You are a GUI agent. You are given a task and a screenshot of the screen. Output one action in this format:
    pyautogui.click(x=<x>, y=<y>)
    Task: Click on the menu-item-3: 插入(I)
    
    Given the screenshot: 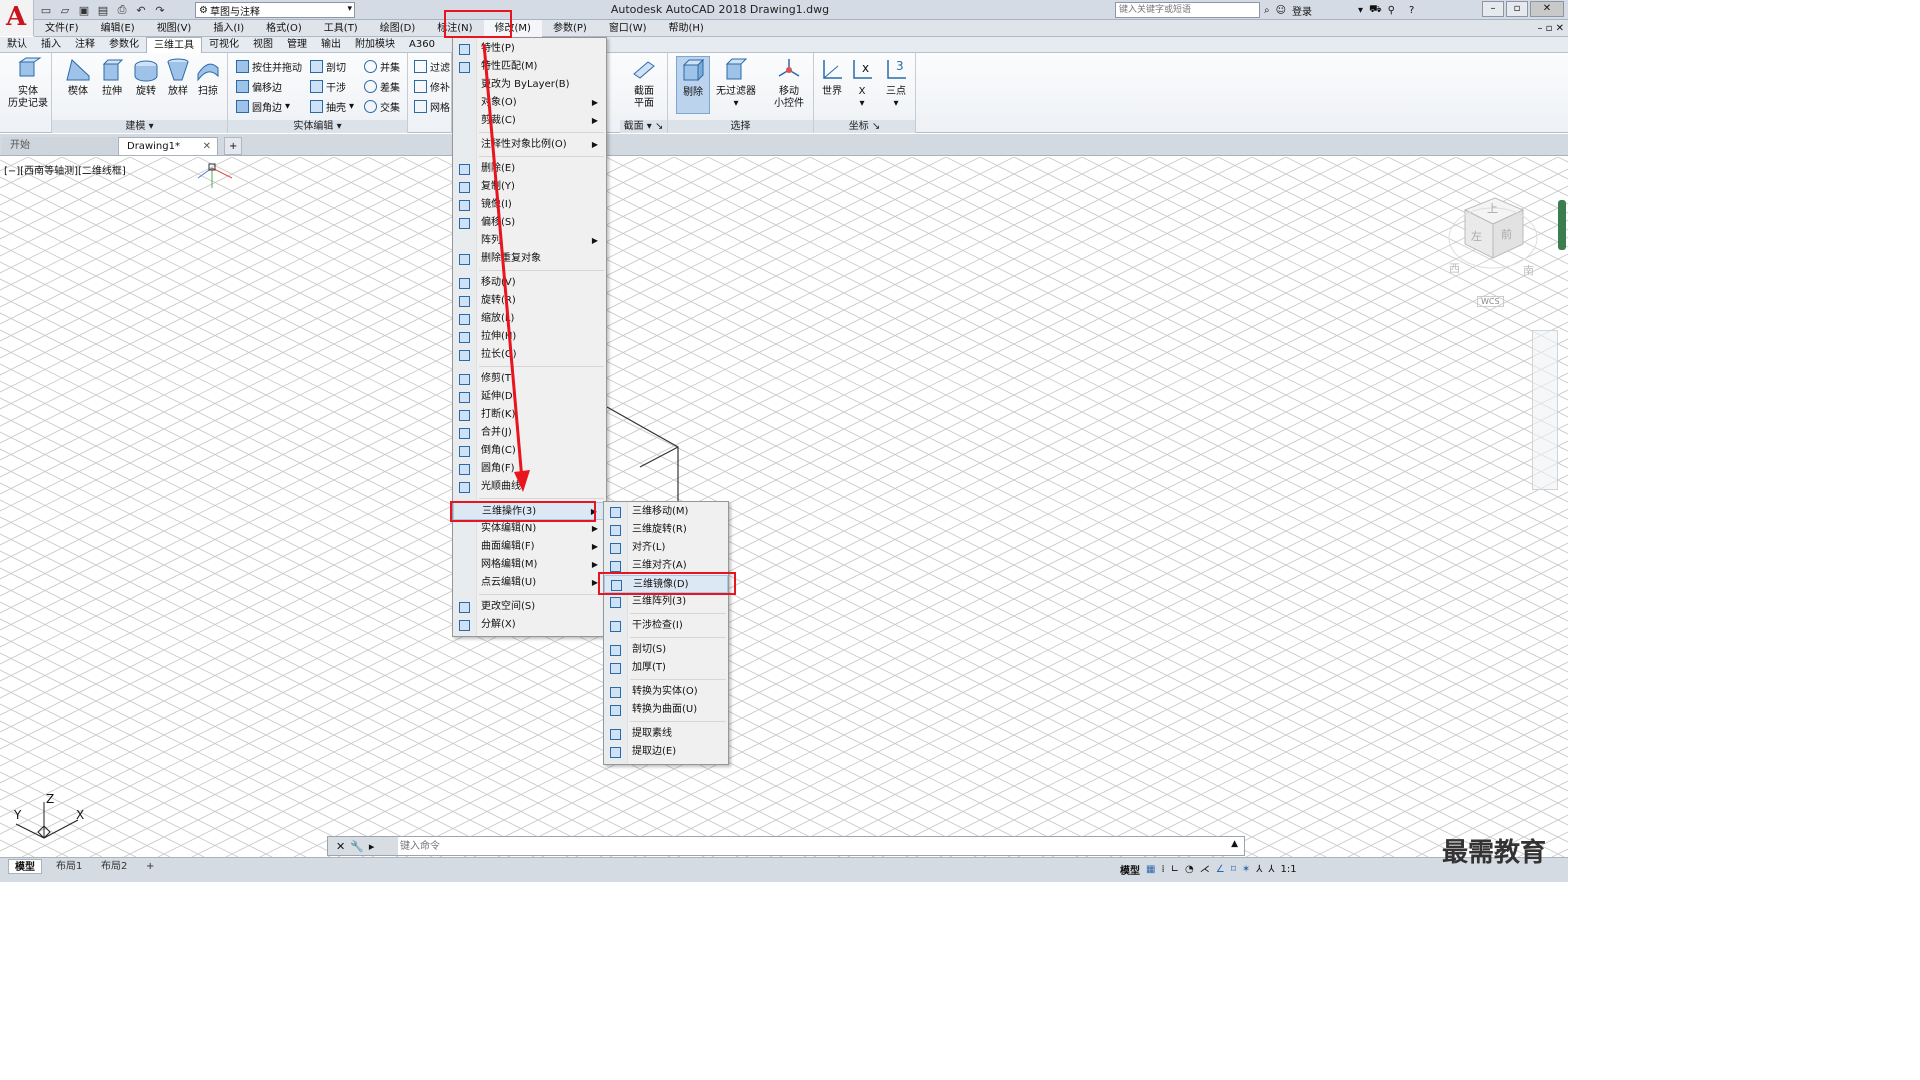 What is the action you would take?
    pyautogui.click(x=228, y=28)
    